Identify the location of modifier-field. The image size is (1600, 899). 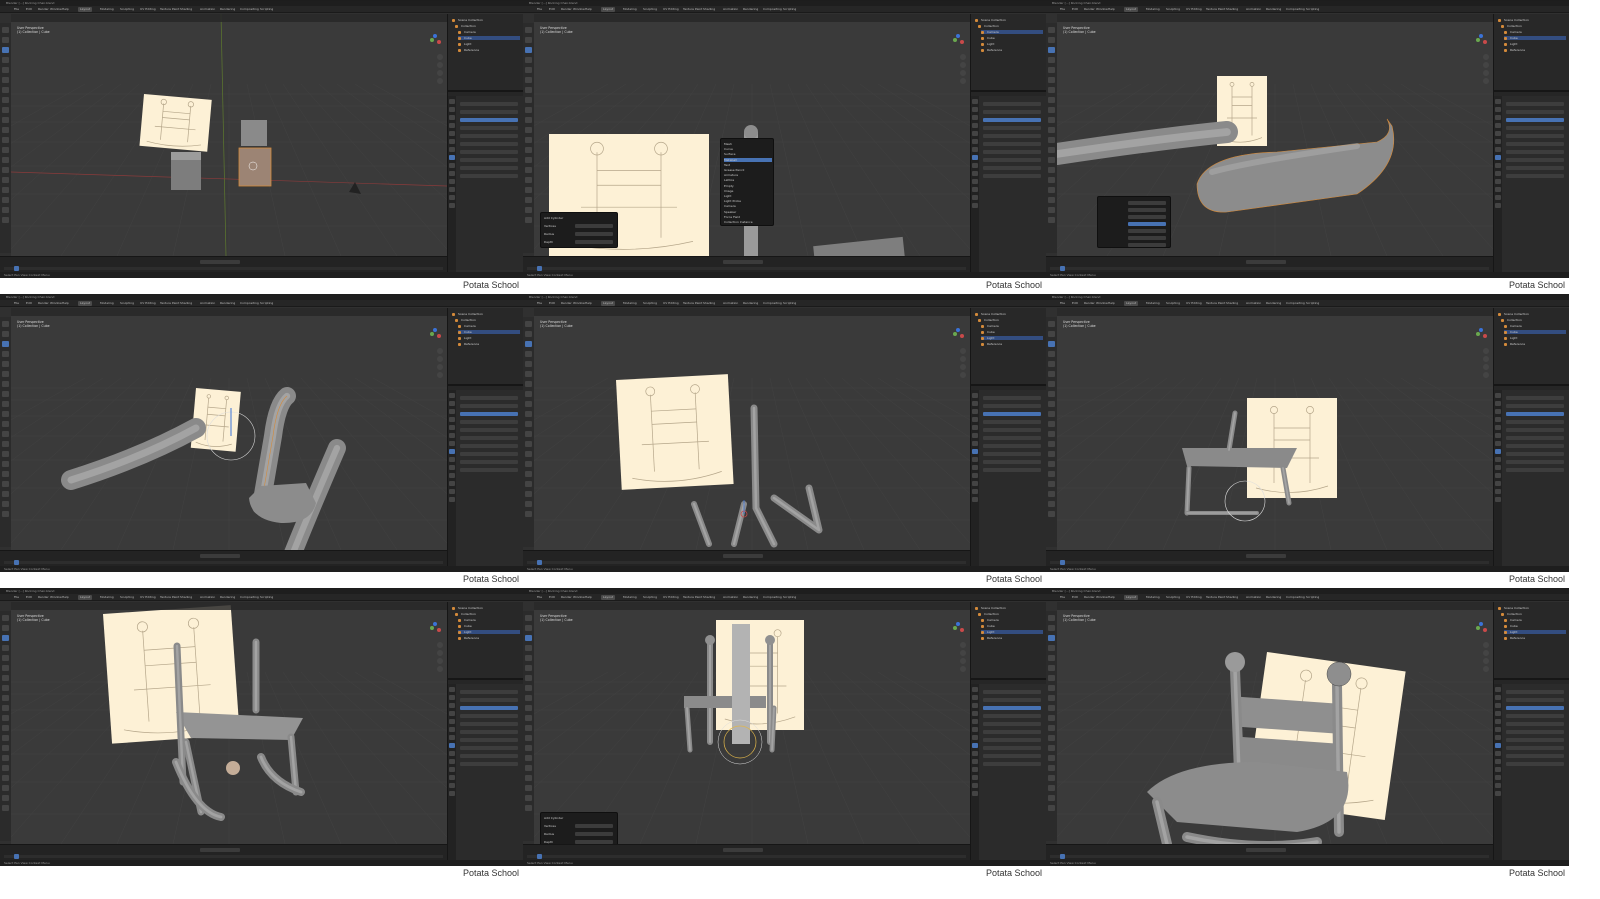
(1147, 231).